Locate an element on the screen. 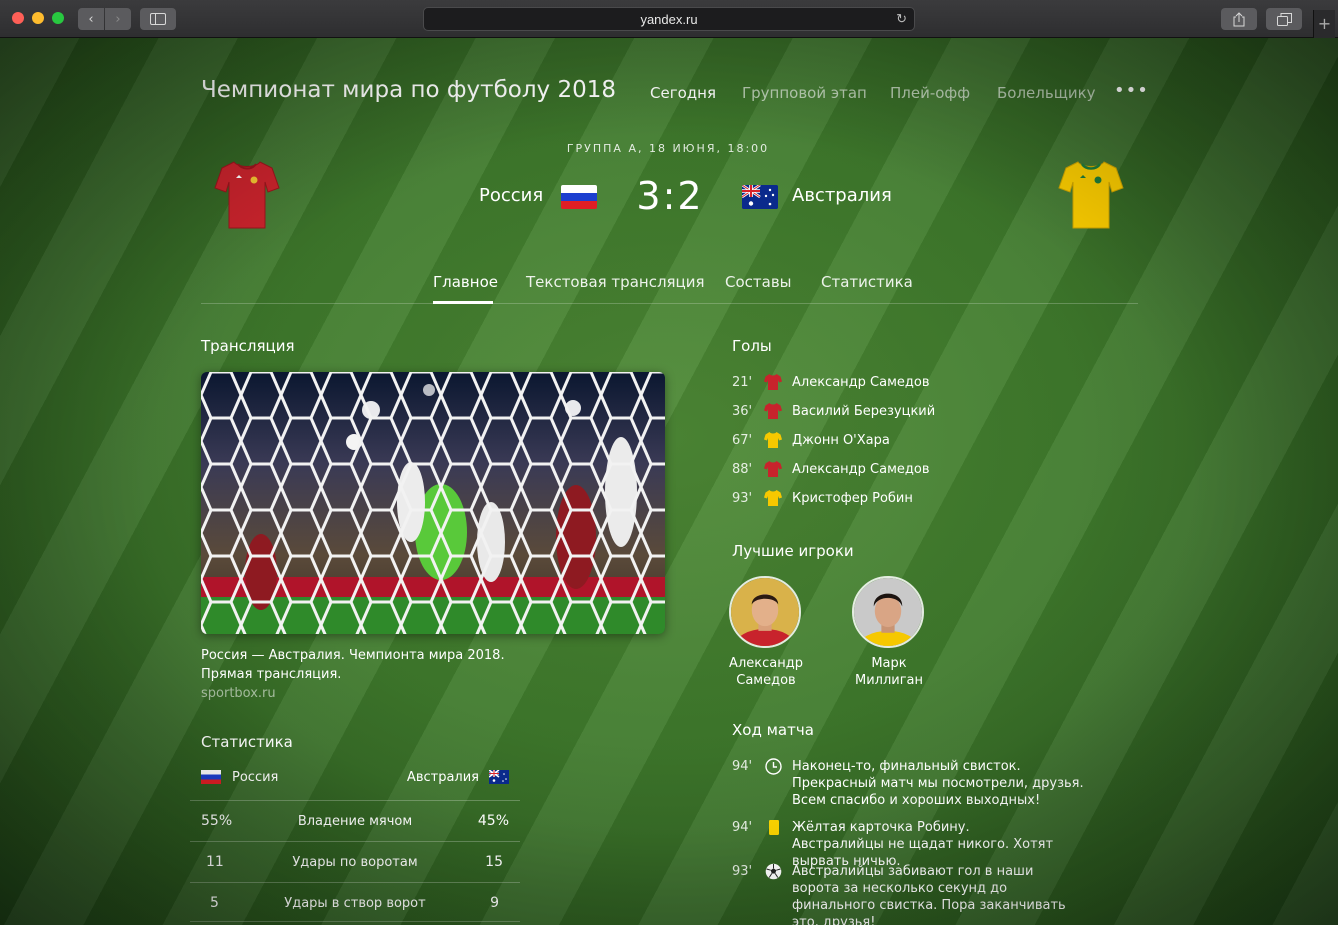 The width and height of the screenshot is (1338, 925). stat-away-value: 45% is located at coordinates (493, 821).